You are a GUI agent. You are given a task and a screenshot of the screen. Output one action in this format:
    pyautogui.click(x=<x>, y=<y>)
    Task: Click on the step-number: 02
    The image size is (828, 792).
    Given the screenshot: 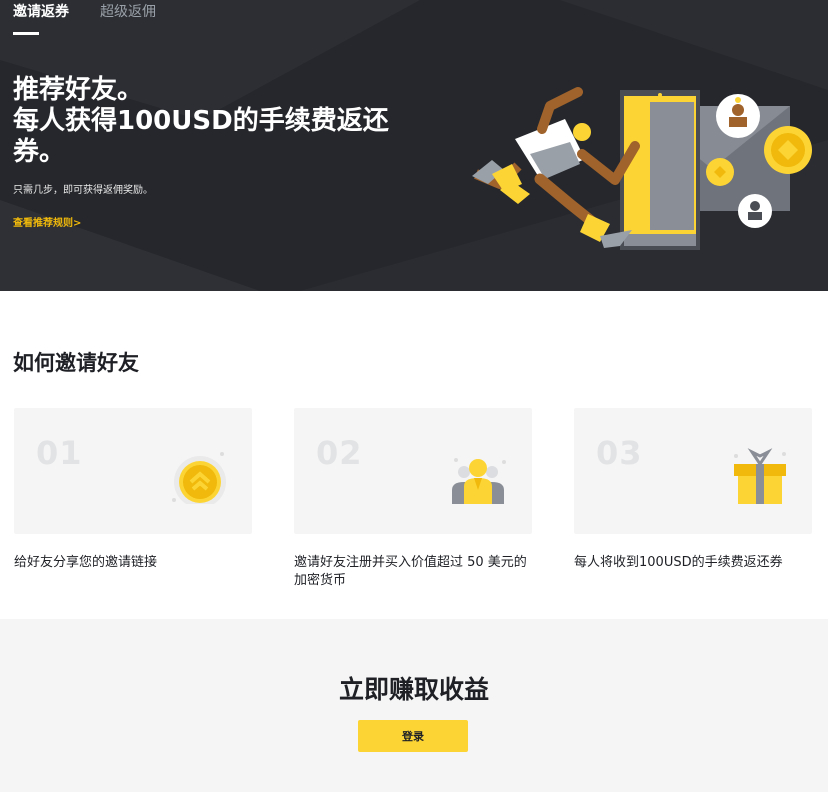 What is the action you would take?
    pyautogui.click(x=339, y=453)
    